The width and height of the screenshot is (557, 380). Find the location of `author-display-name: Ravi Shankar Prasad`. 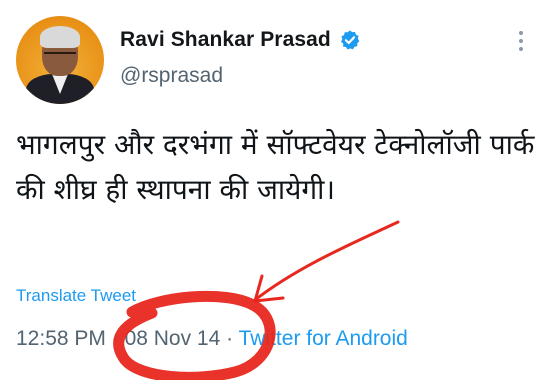

author-display-name: Ravi Shankar Prasad is located at coordinates (225, 40).